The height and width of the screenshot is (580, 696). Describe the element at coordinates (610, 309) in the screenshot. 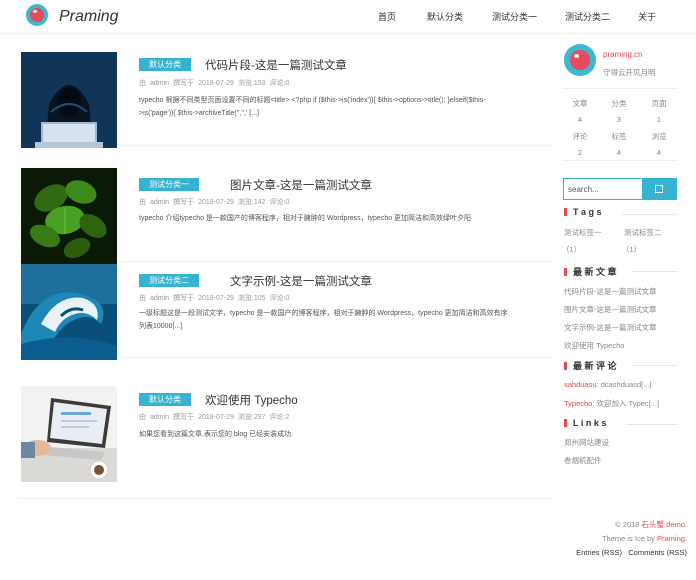

I see `recent-post-link: 图片文章-这是一篇测试文章` at that location.